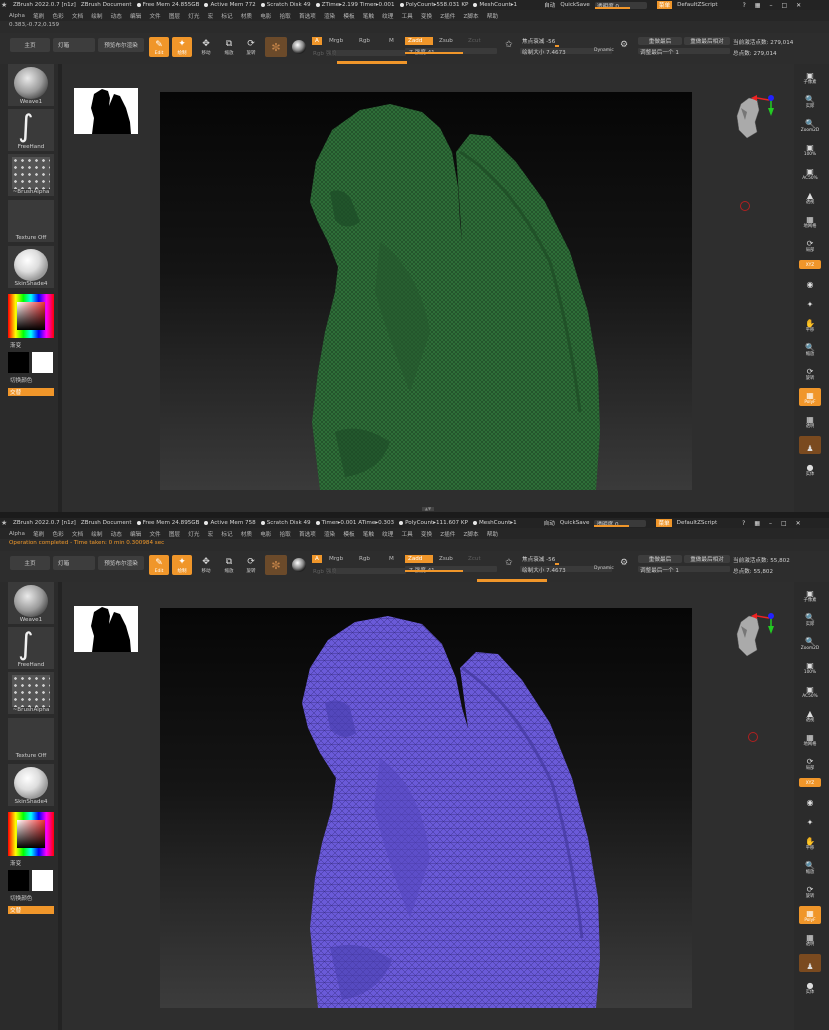 This screenshot has width=829, height=1030. I want to click on switch-color-label: 切换颜色, so click(21, 898).